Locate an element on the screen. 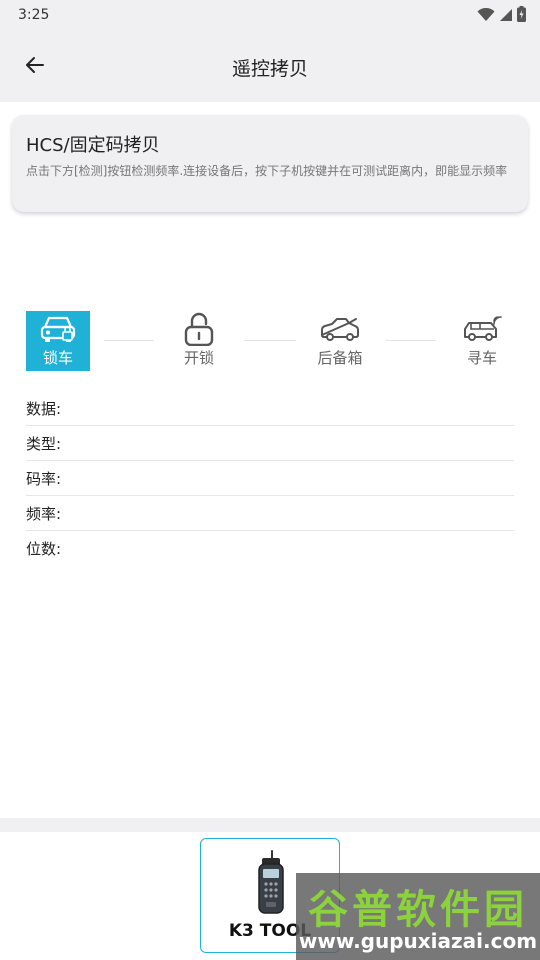 This screenshot has width=540, height=960. mode-unlock: 开锁 is located at coordinates (199, 341).